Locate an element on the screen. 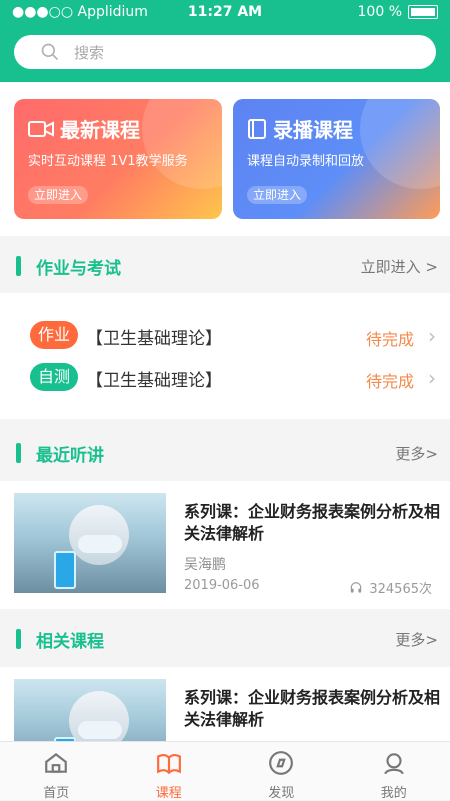 The height and width of the screenshot is (801, 450). recorded-course-subtitle: 课程自动录制和回放 is located at coordinates (305, 159).